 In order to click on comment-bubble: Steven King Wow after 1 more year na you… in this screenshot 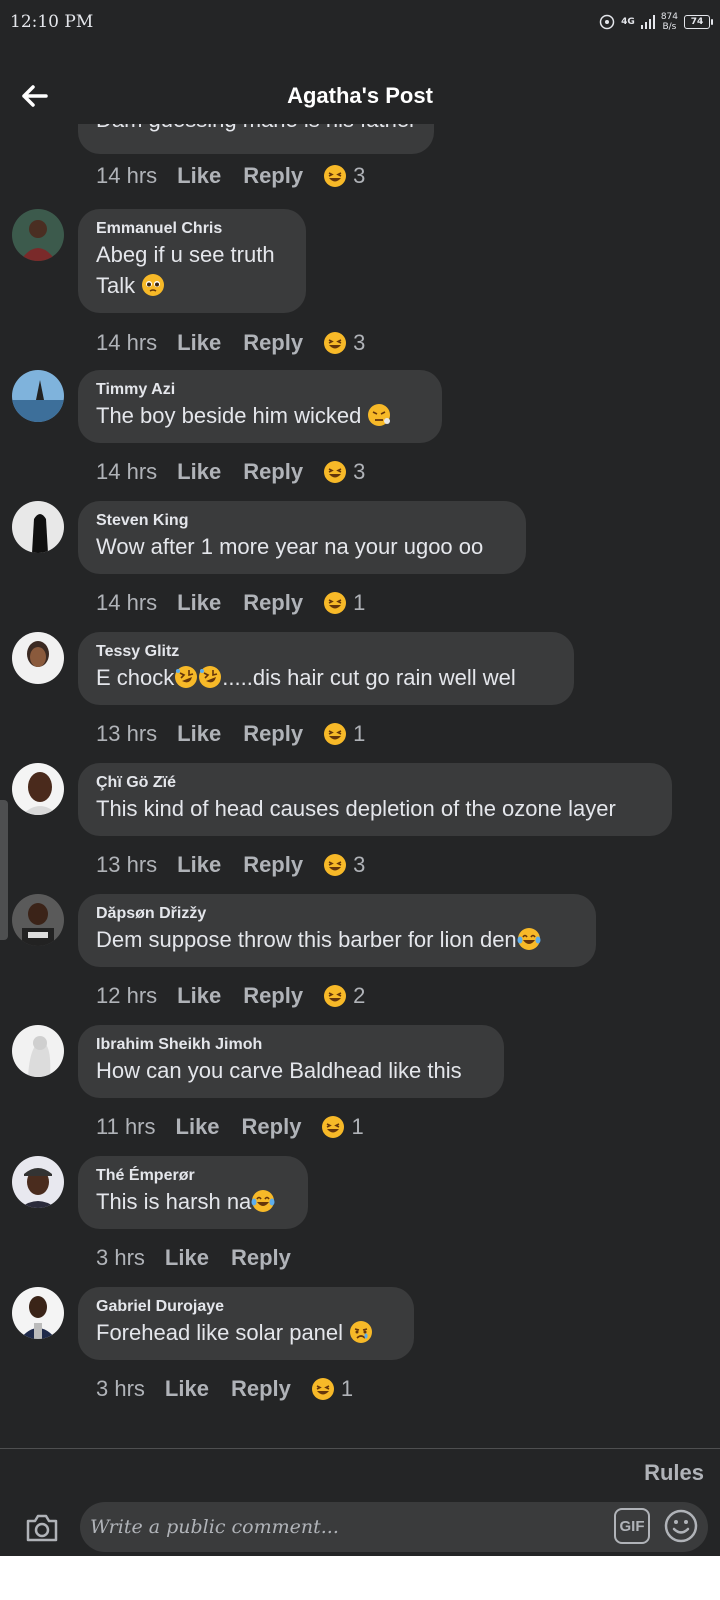, I will do `click(302, 537)`.